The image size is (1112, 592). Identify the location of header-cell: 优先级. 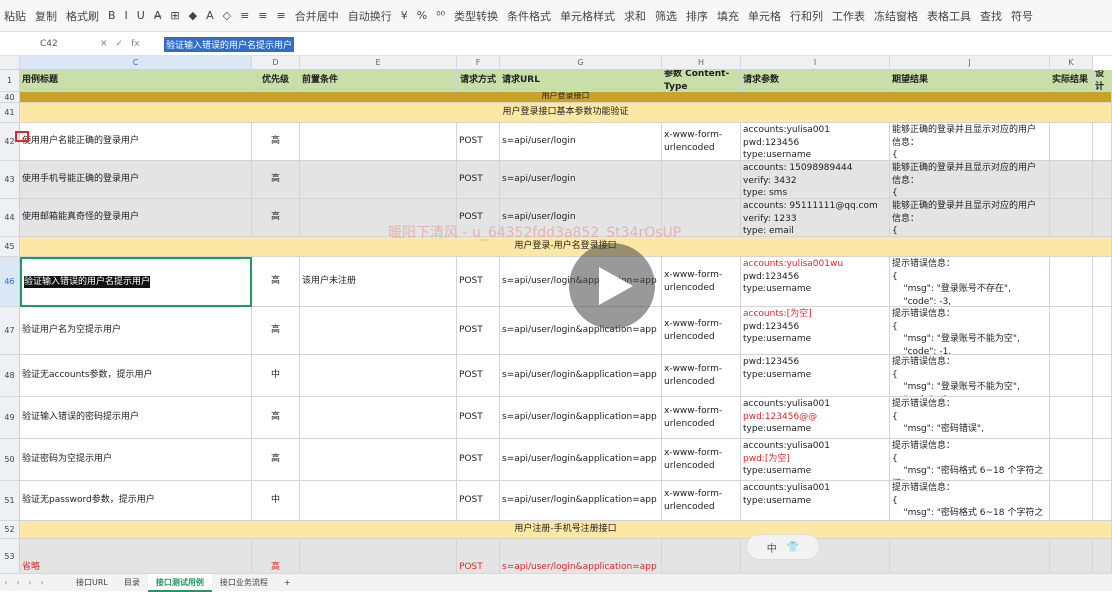
(276, 81).